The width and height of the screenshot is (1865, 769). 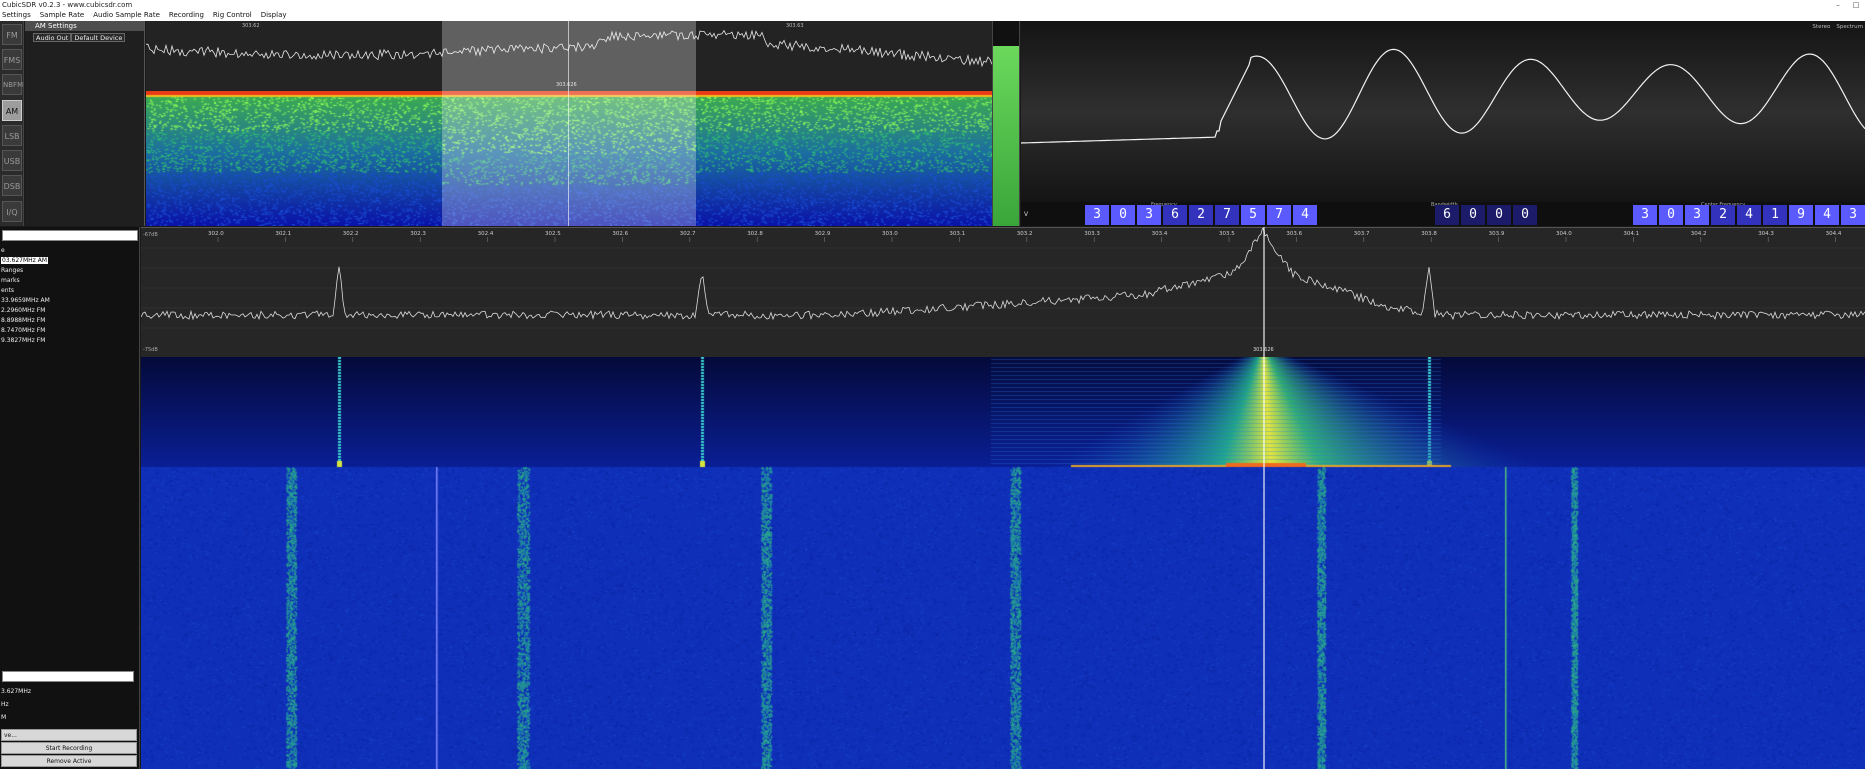 What do you see at coordinates (1856, 5) in the screenshot?
I see `maximize-icon: □` at bounding box center [1856, 5].